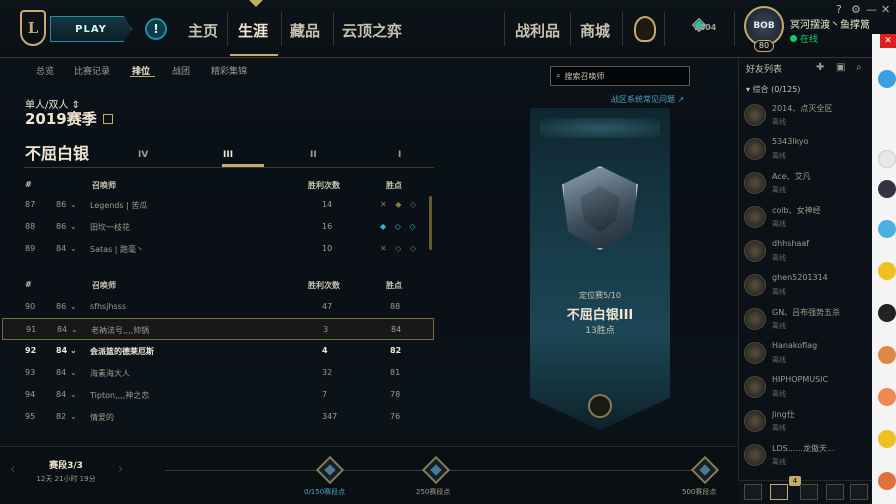  Describe the element at coordinates (305, 30) in the screenshot. I see `nav-collection: 藏品` at that location.